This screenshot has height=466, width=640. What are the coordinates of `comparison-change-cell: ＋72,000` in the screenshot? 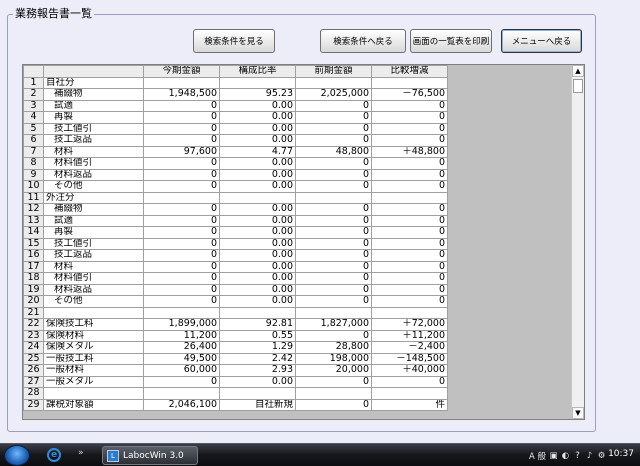 It's located at (409, 324).